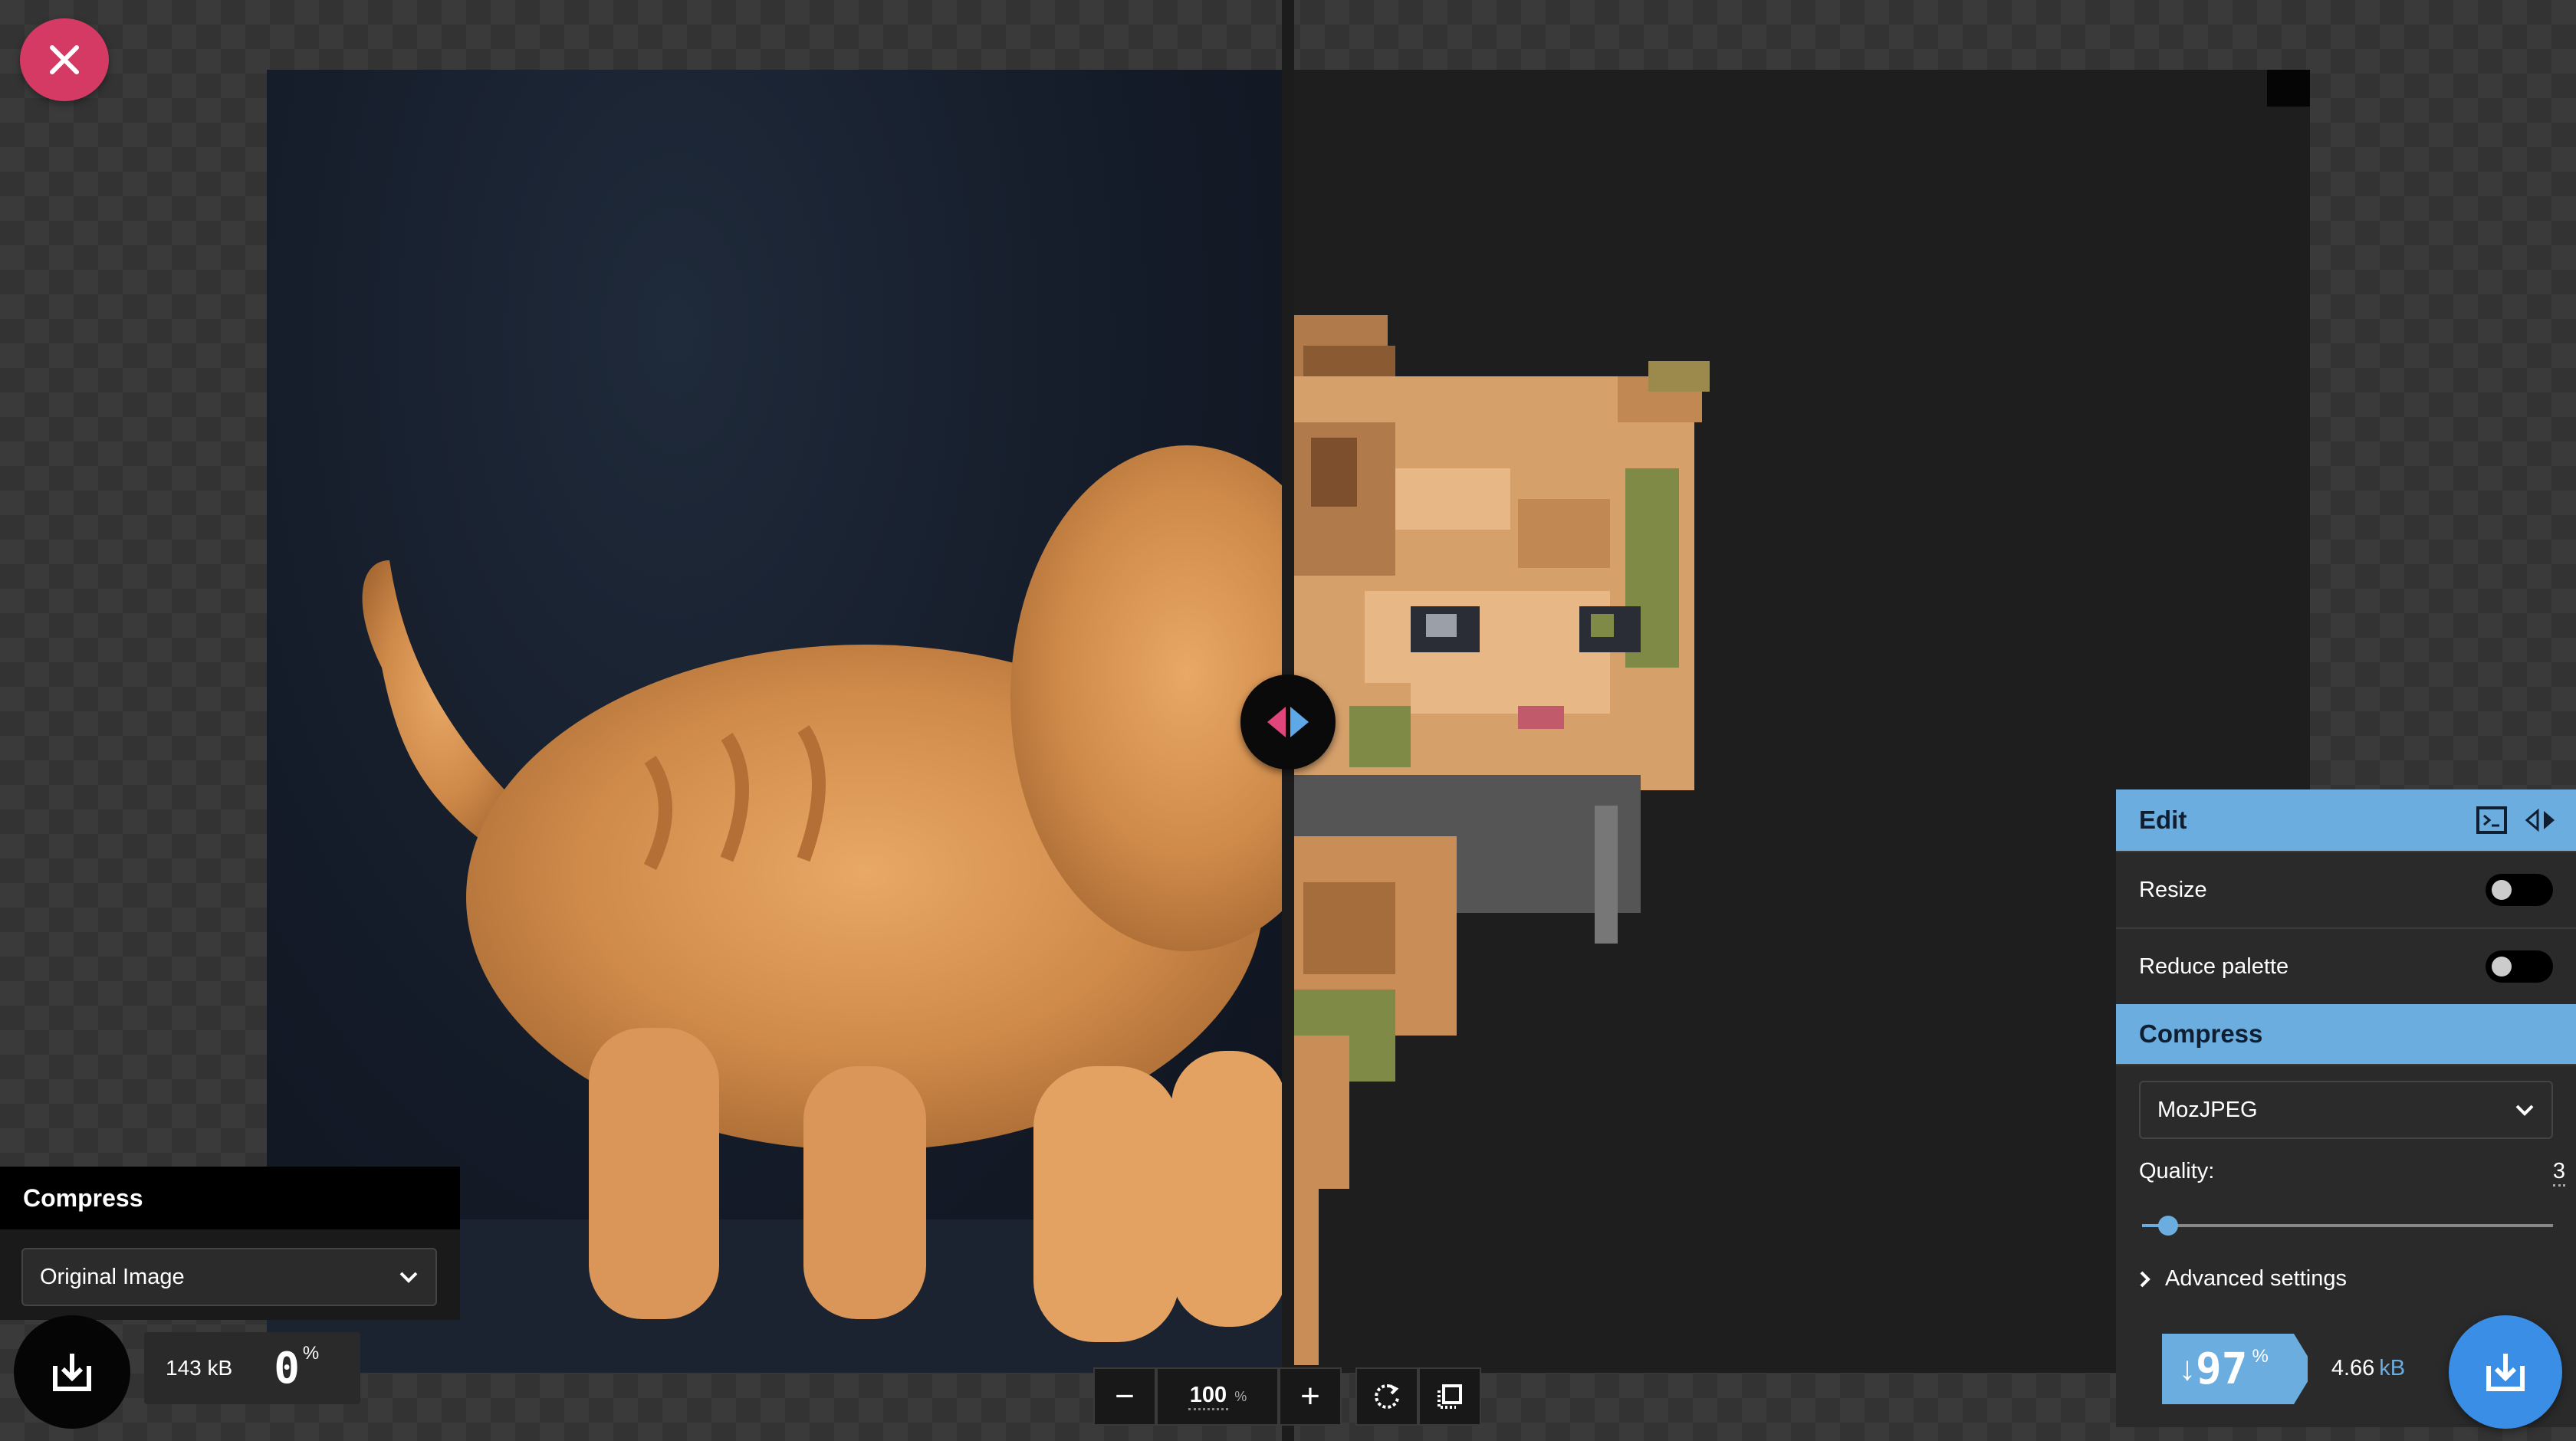 This screenshot has width=2576, height=1441. Describe the element at coordinates (2173, 890) in the screenshot. I see `resize-label: Resize` at that location.